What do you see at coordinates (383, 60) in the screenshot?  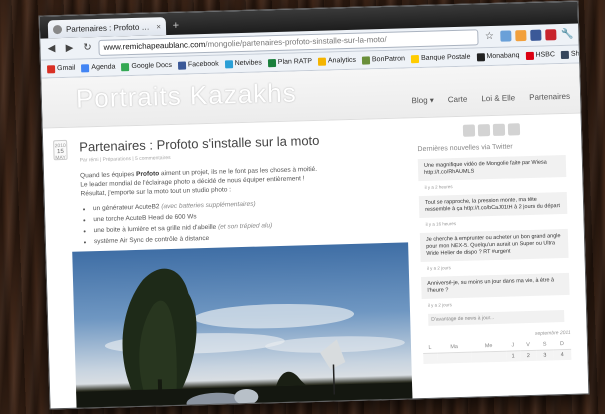 I see `bookmark-item: BonPatron` at bounding box center [383, 60].